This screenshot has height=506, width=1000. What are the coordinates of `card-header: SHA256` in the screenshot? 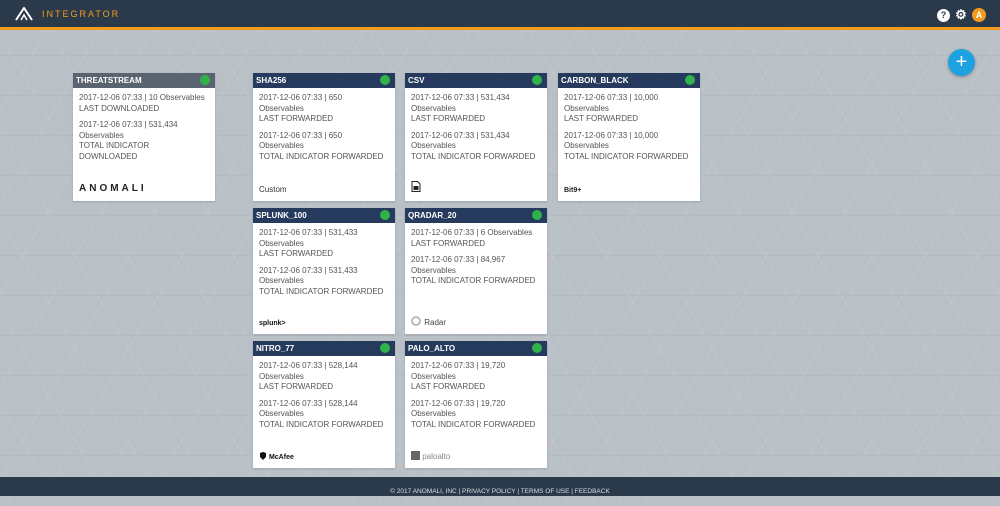 It's located at (324, 80).